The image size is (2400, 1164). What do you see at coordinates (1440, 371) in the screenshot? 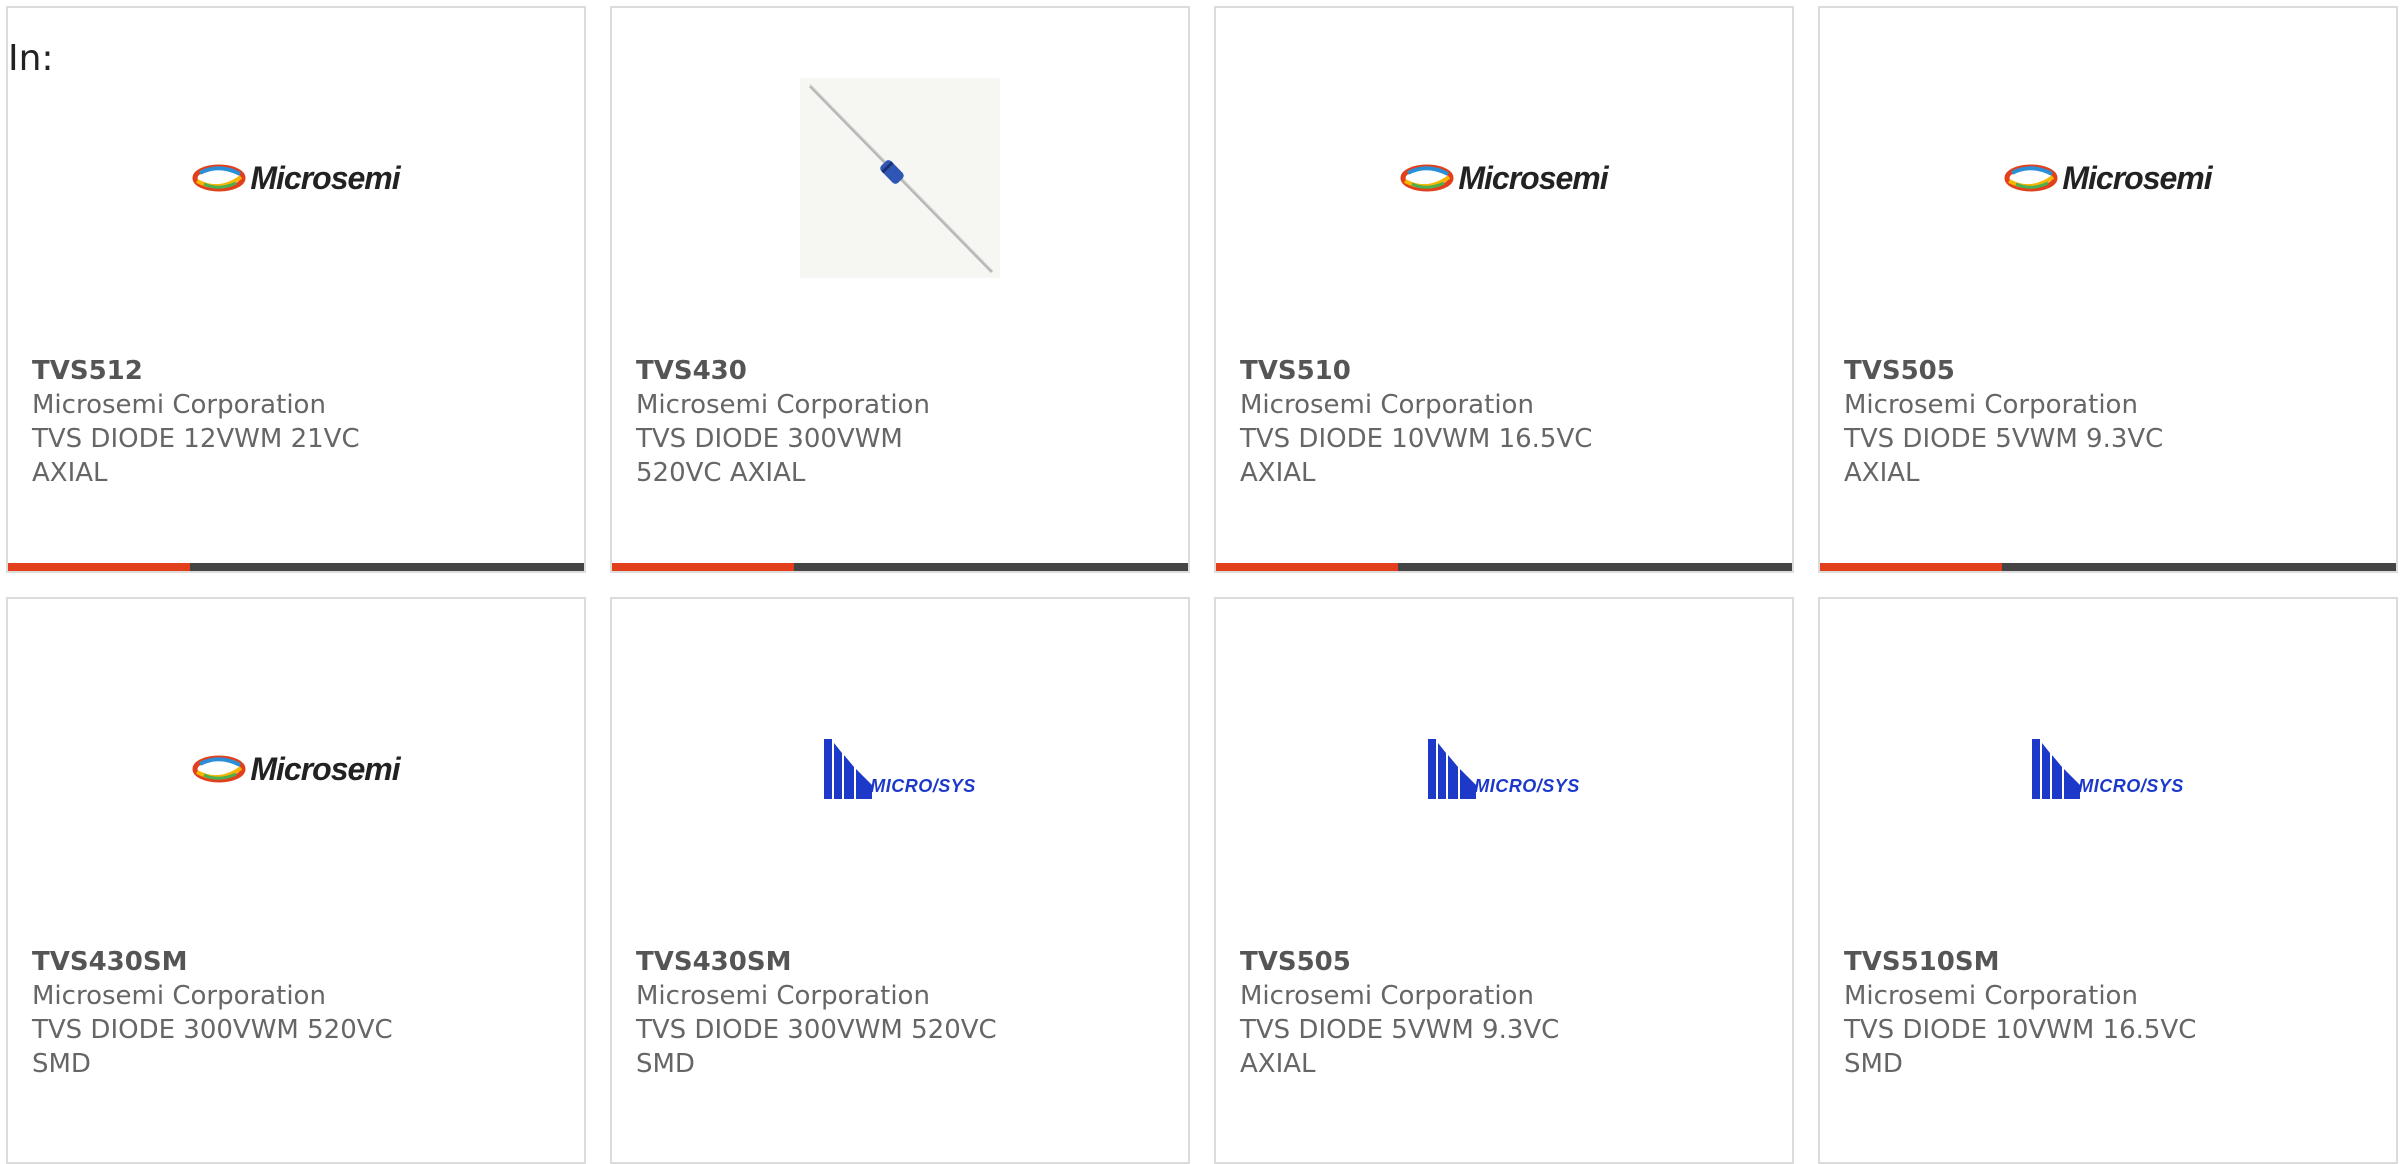
I see `part-number: TVS510` at bounding box center [1440, 371].